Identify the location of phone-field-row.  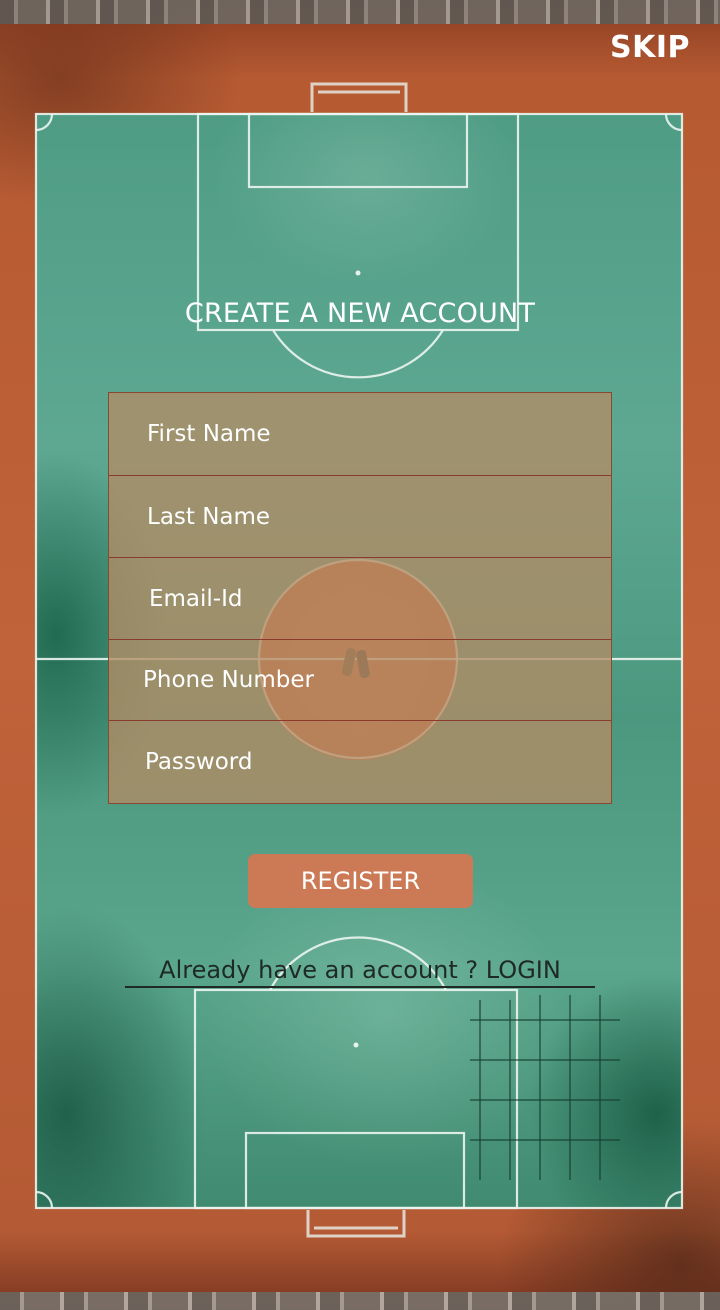
(360, 680).